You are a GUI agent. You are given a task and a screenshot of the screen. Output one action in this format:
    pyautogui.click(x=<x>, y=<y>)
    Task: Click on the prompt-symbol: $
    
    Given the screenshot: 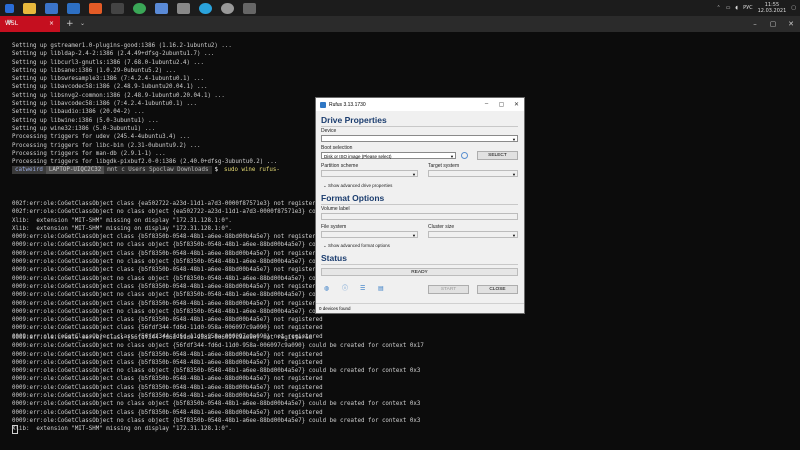 What is the action you would take?
    pyautogui.click(x=216, y=170)
    